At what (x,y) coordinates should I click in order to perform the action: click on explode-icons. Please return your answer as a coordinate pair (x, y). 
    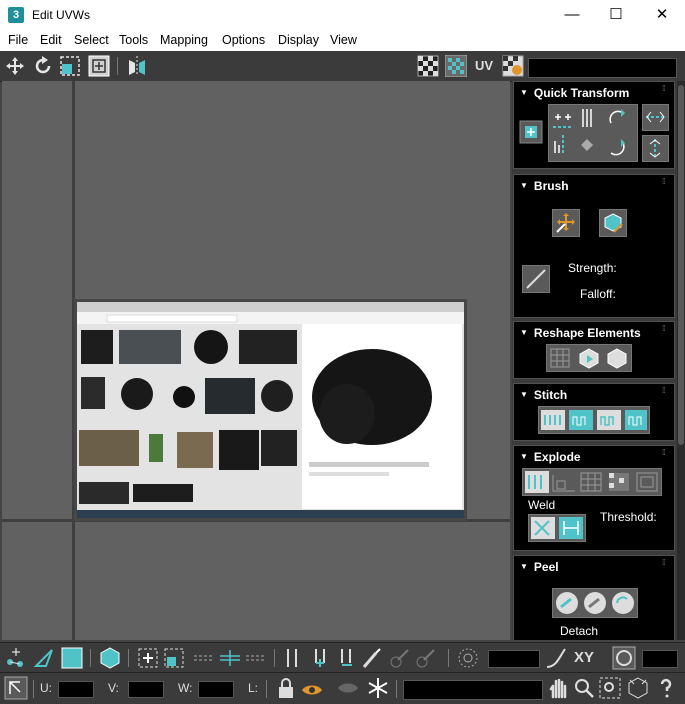
    Looking at the image, I should click on (592, 482).